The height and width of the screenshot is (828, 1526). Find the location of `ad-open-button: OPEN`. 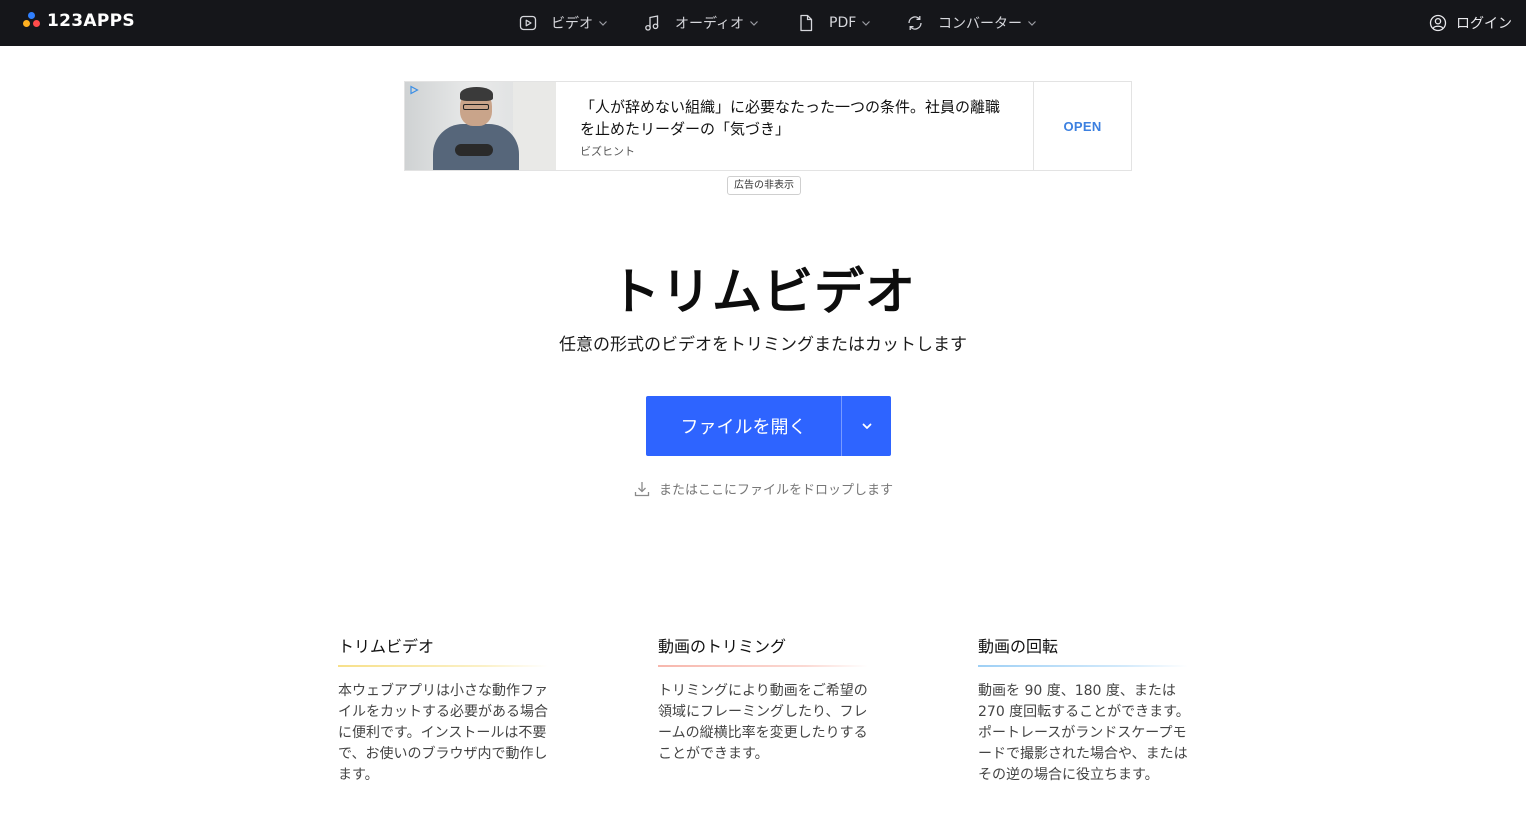

ad-open-button: OPEN is located at coordinates (1082, 126).